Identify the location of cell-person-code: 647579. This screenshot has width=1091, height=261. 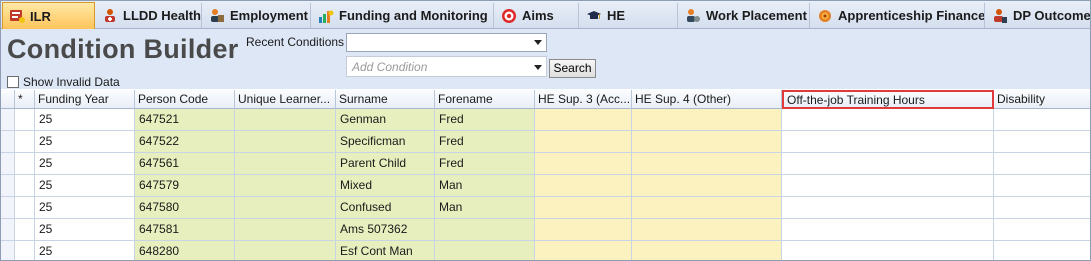
(185, 186).